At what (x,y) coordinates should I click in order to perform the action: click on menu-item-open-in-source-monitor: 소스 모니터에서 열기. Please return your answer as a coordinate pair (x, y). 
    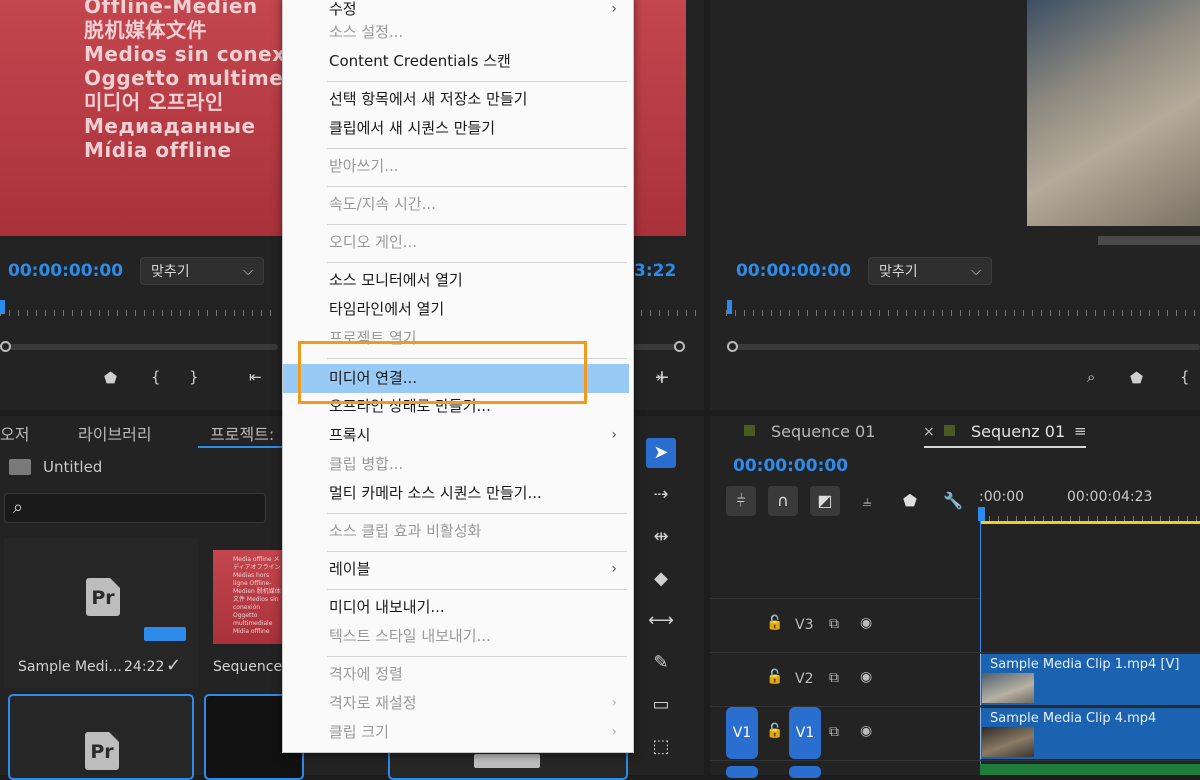
    Looking at the image, I should click on (456, 280).